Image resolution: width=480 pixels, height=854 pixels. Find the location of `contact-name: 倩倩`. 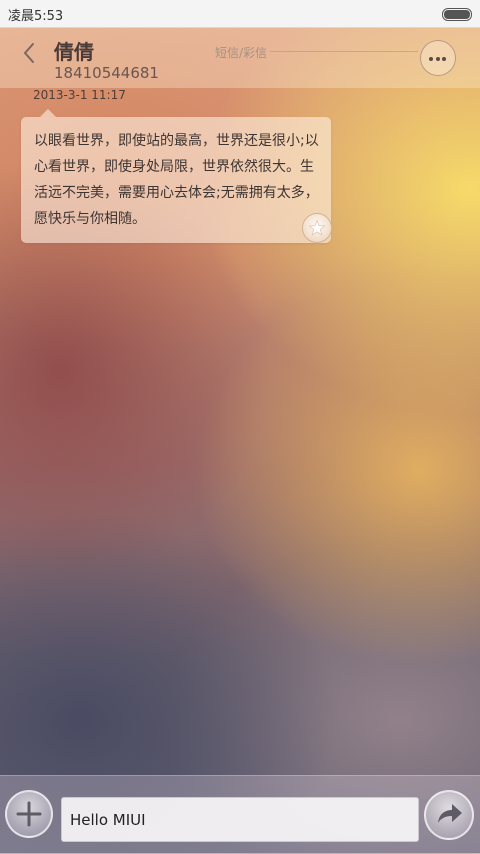

contact-name: 倩倩 is located at coordinates (74, 52).